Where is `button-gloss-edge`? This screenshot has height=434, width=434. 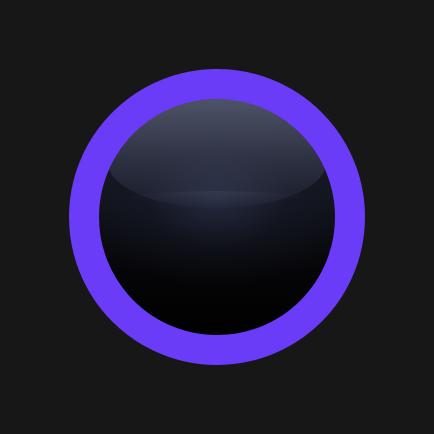 button-gloss-edge is located at coordinates (217, 205).